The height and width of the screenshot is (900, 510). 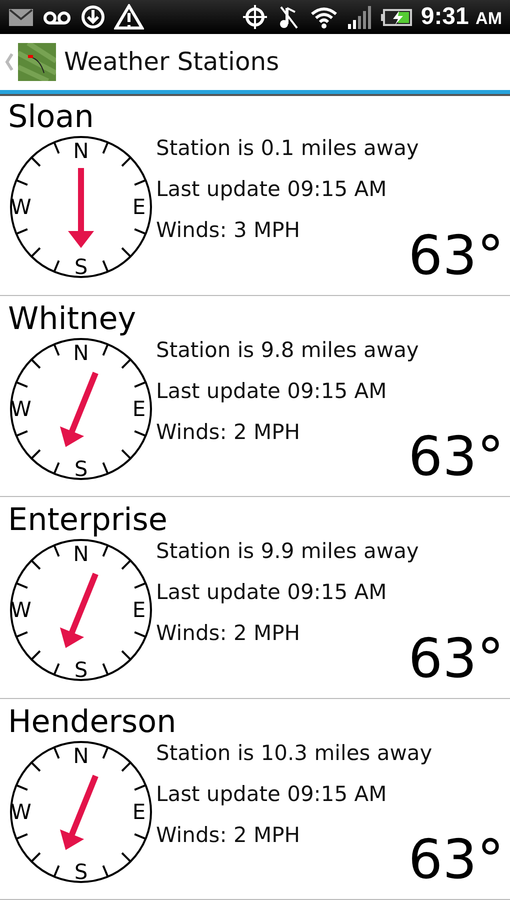 I want to click on distance-text: Station is 9.9 miles away, so click(x=287, y=551).